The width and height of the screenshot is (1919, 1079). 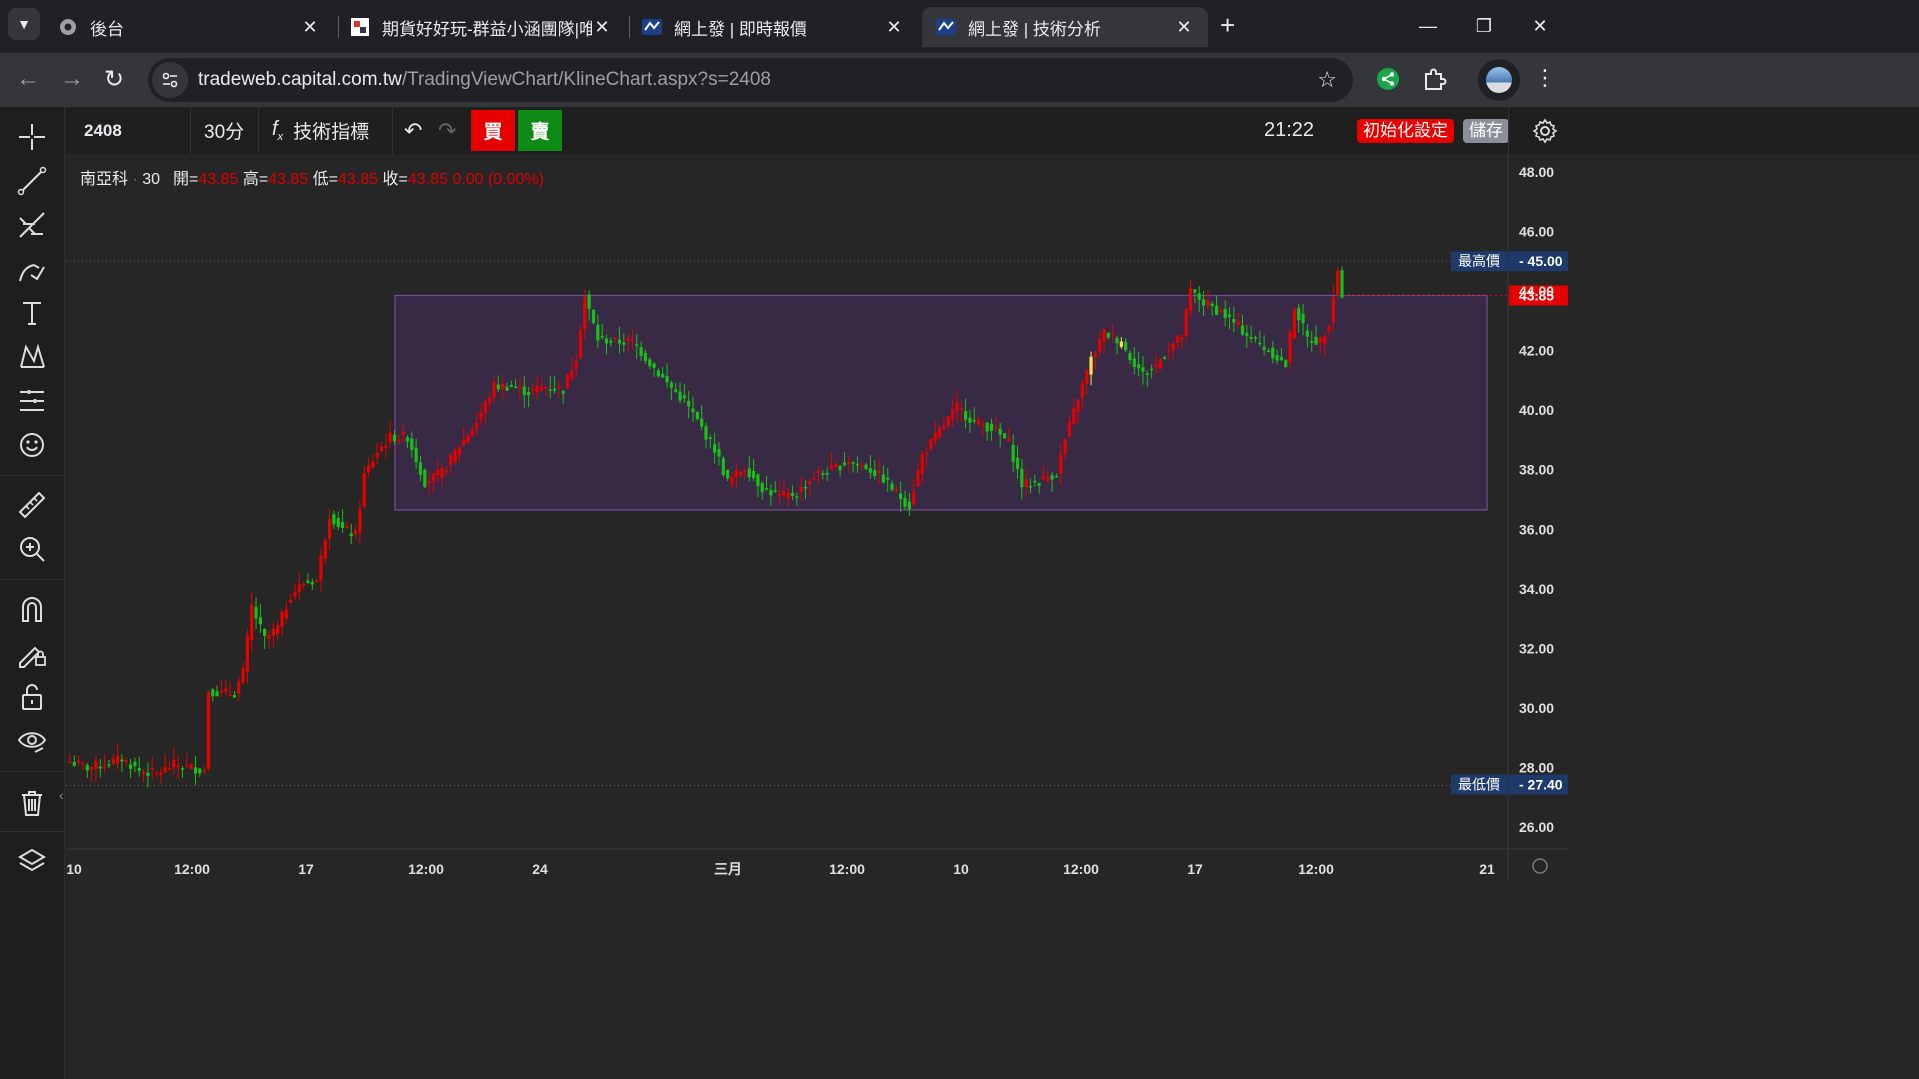 I want to click on trend-line-icon, so click(x=32, y=181).